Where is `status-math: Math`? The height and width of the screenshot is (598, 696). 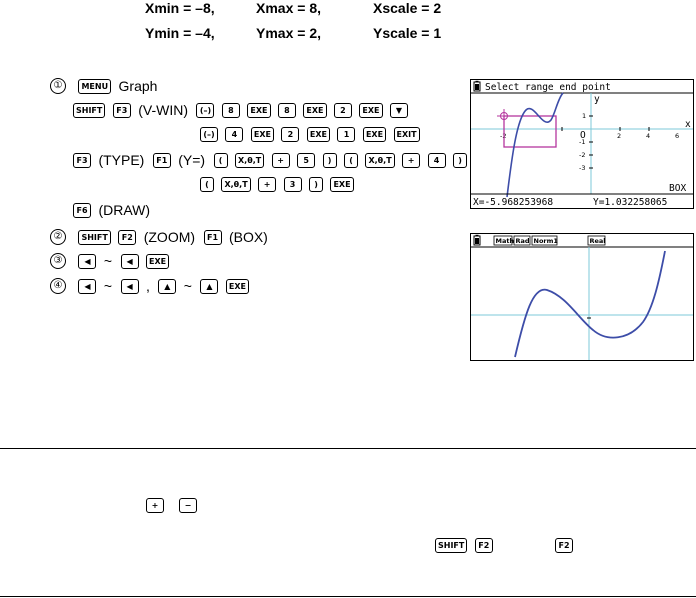
status-math: Math is located at coordinates (505, 241).